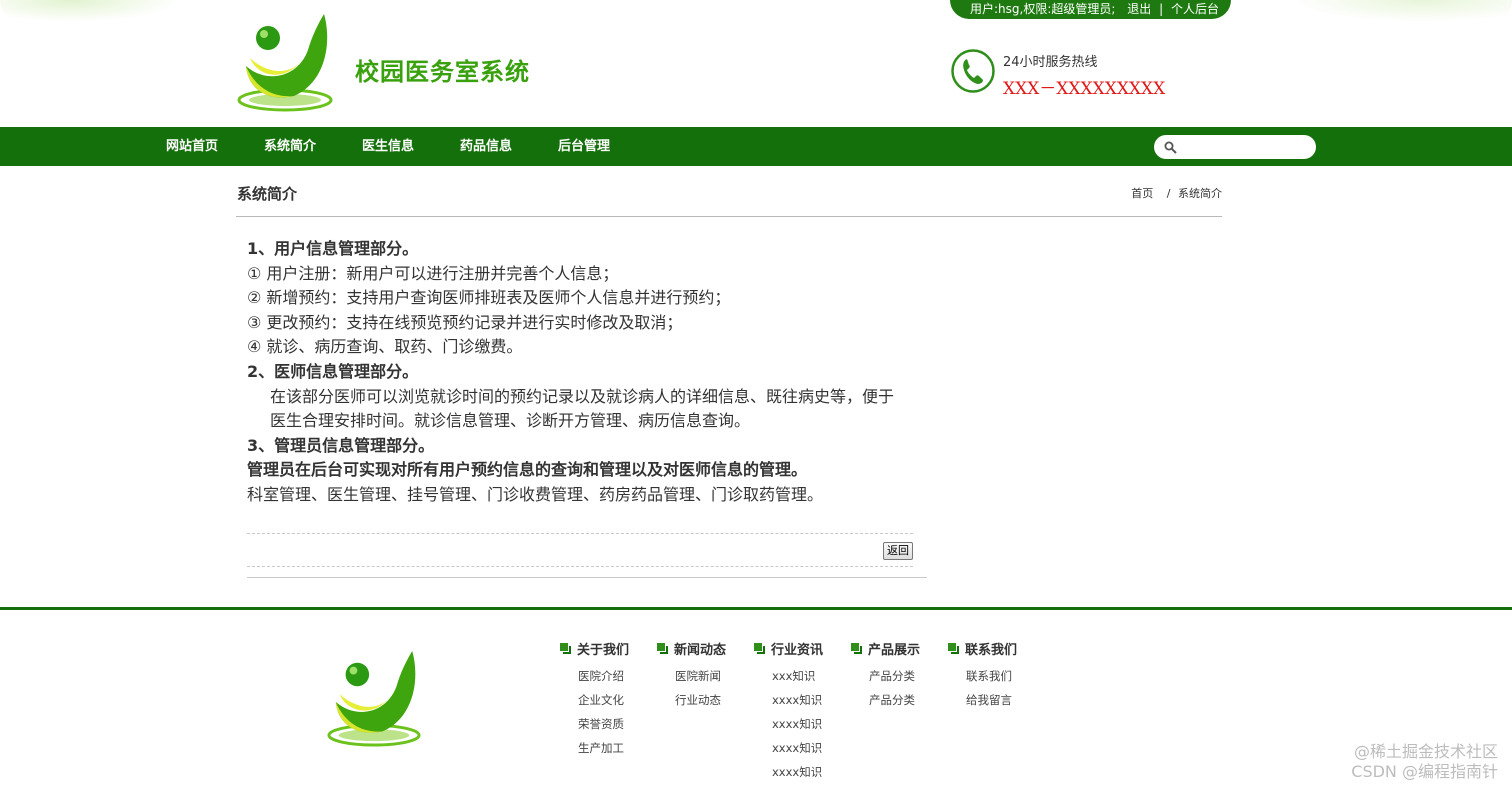  I want to click on footer-col-heading: 产品展示, so click(899, 648).